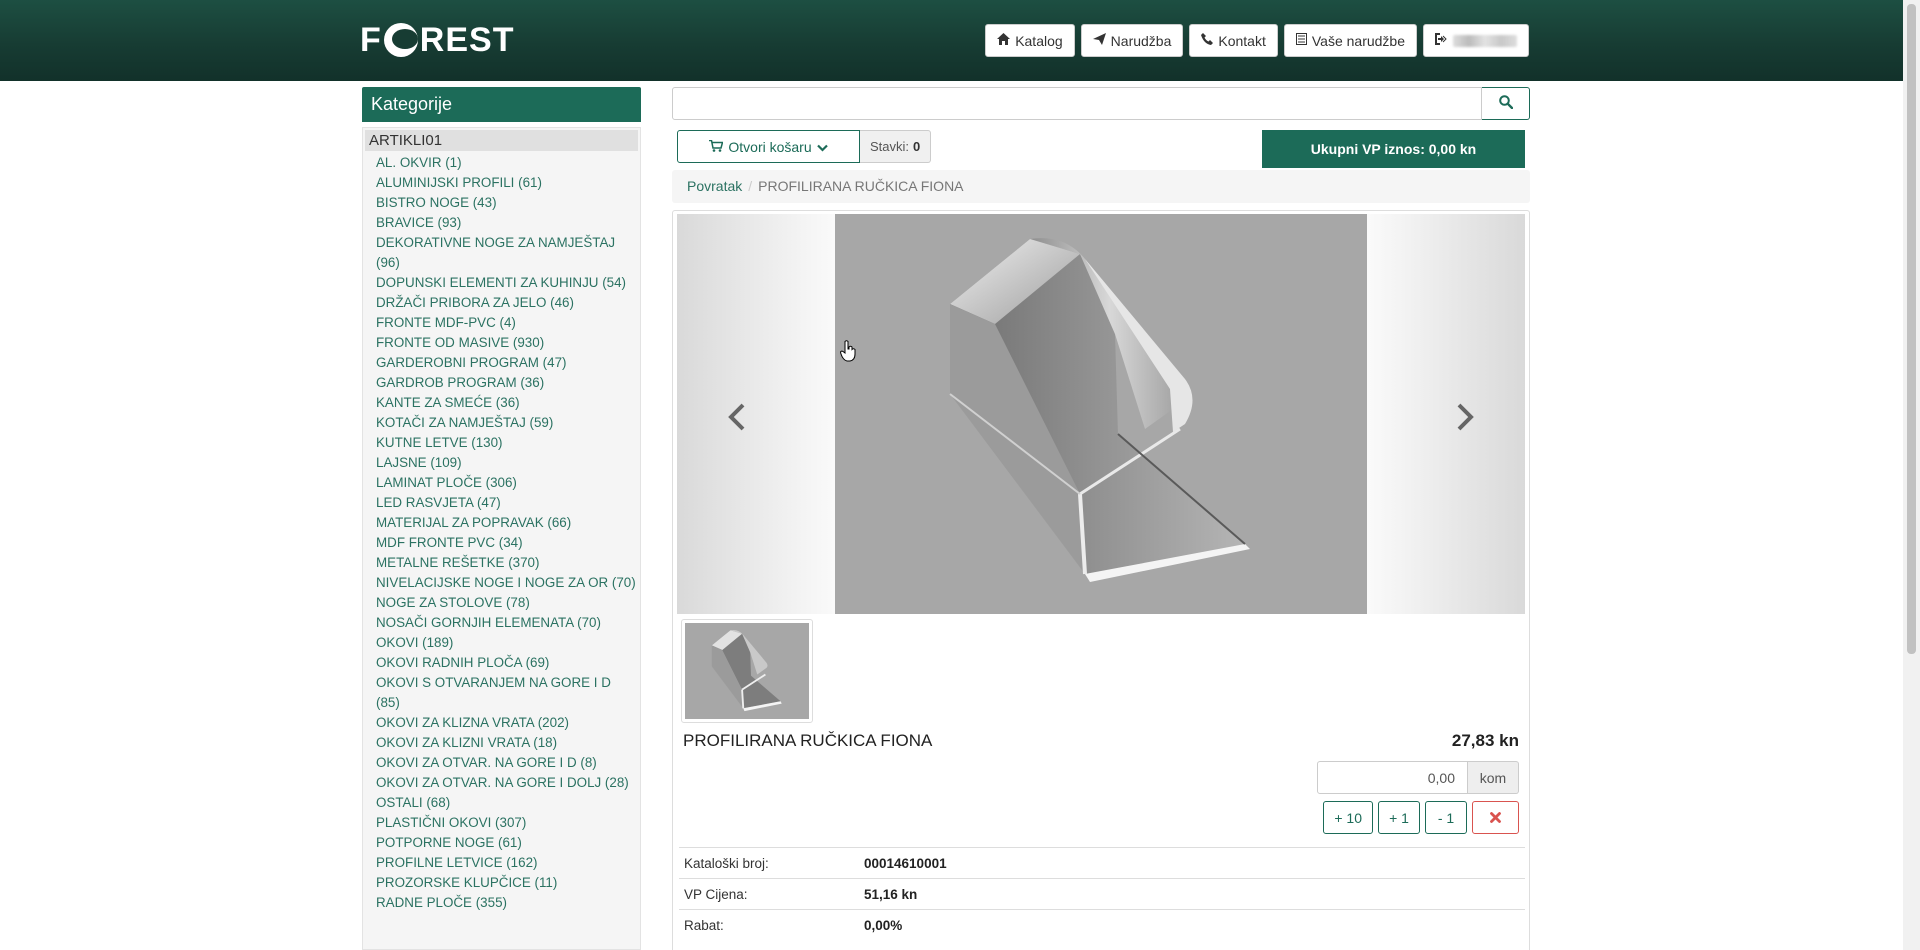 This screenshot has height=950, width=1920. Describe the element at coordinates (1207, 40) in the screenshot. I see `phone-icon` at that location.